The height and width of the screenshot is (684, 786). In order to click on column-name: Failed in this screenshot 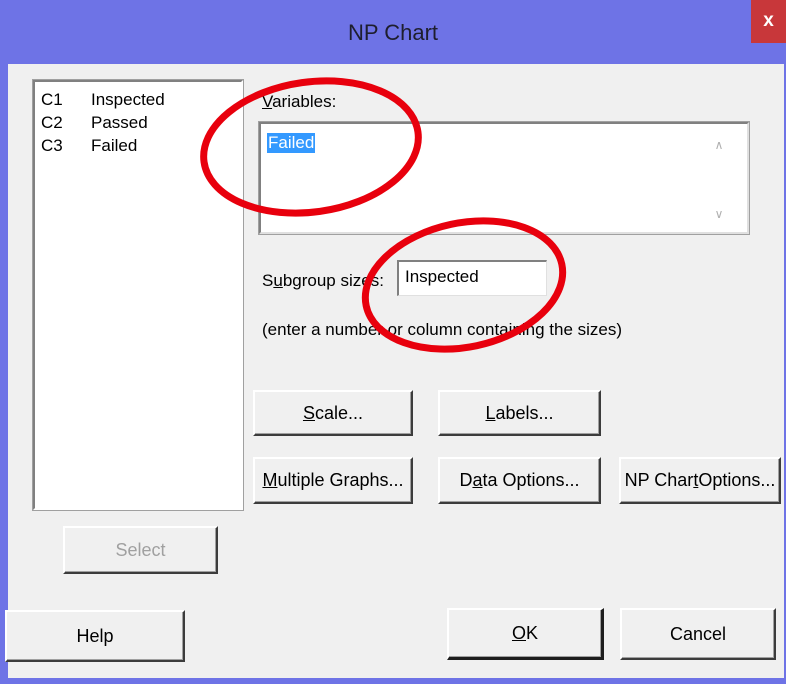, I will do `click(114, 145)`.